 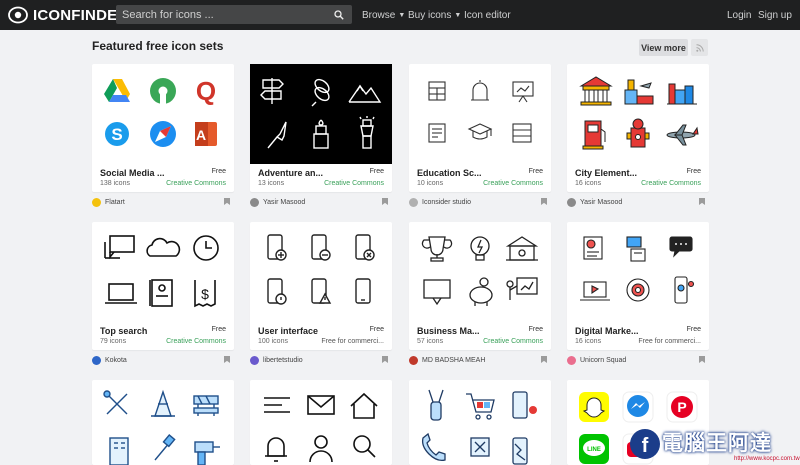 I want to click on nav-signup-label: Sign up, so click(x=775, y=15).